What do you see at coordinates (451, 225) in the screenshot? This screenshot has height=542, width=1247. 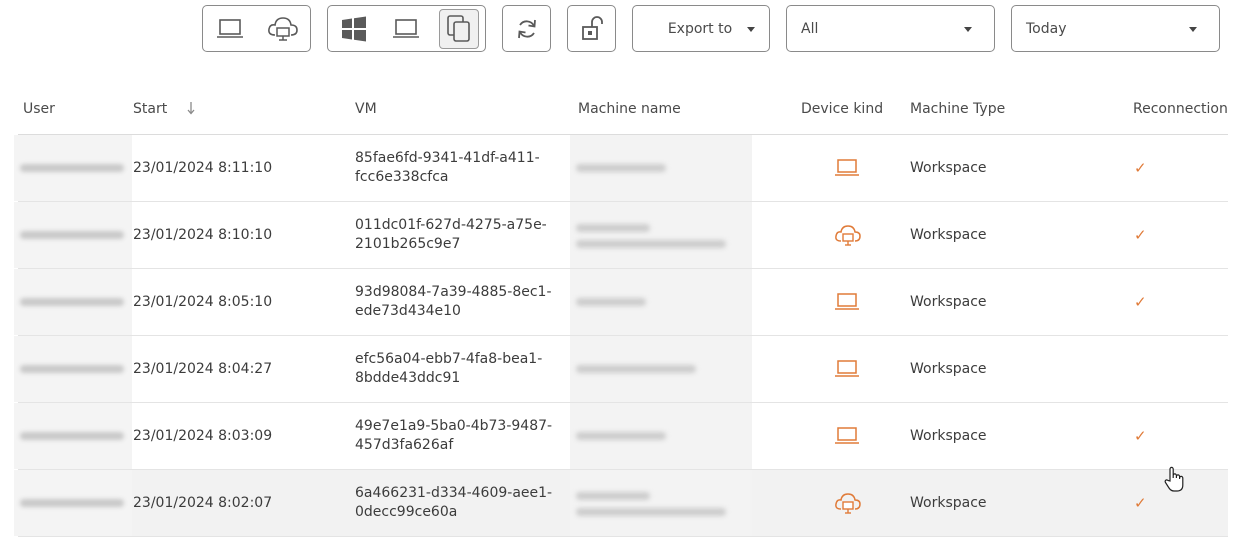 I see `vm-id-line1: 011dc01f-627d-4275-a75e-` at bounding box center [451, 225].